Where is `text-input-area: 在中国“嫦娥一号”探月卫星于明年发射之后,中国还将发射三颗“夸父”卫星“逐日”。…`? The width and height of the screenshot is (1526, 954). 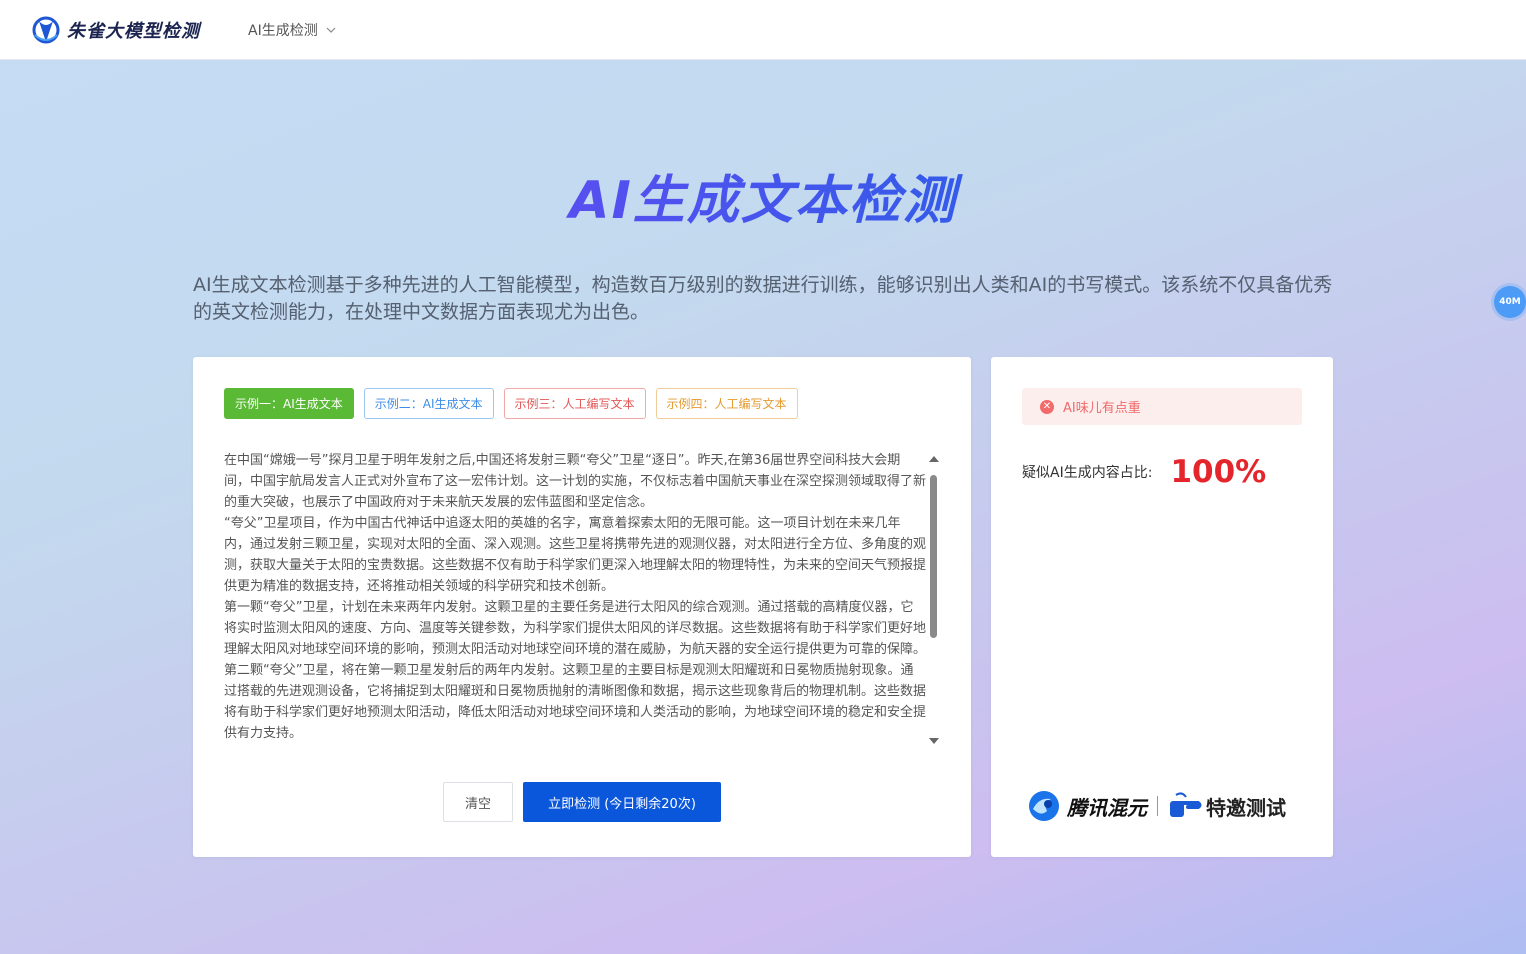
text-input-area: 在中国“嫦娥一号”探月卫星于明年发射之后,中国还将发射三颗“夸父”卫星“逐日”。… is located at coordinates (582, 600).